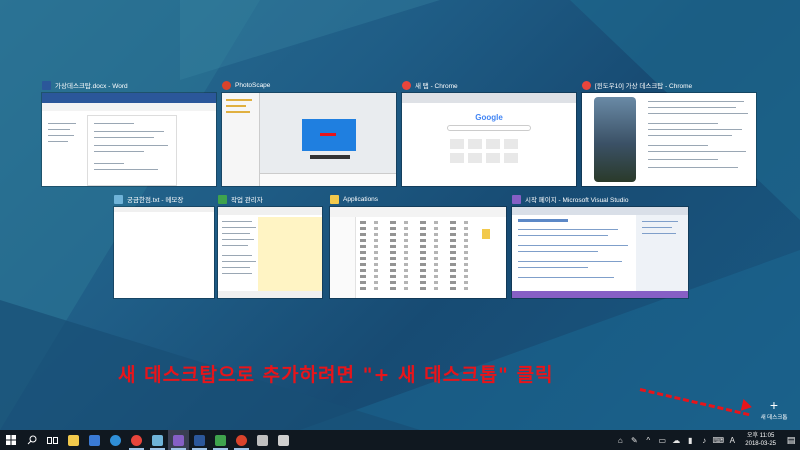  What do you see at coordinates (155, 200) in the screenshot?
I see `window-title: 궁금한점.txt - 메모장` at bounding box center [155, 200].